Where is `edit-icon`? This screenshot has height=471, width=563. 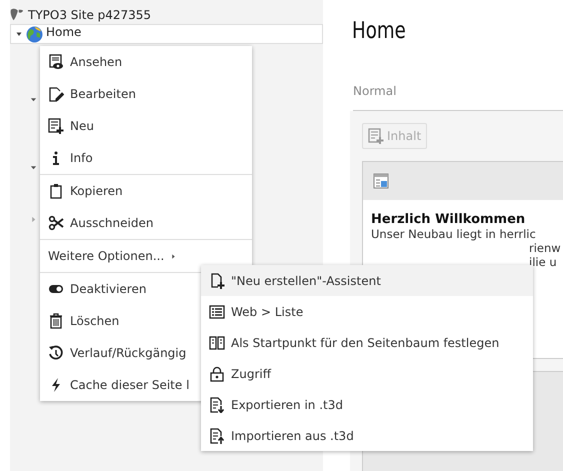
edit-icon is located at coordinates (56, 94).